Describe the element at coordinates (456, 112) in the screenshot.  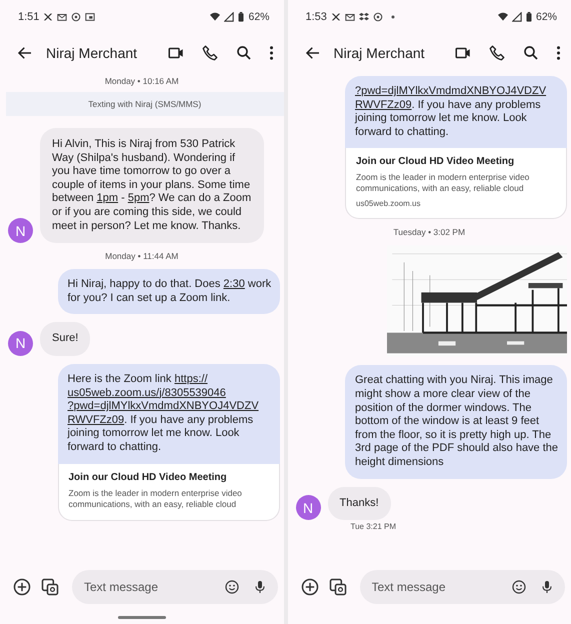
I see `outgoing-message: ?pwd=djlMYlkxVmdmdXNBYOJ4VDZV RWVFZz09. If you have any problems joining tomorrow let me know. Look forward to chatting.` at that location.